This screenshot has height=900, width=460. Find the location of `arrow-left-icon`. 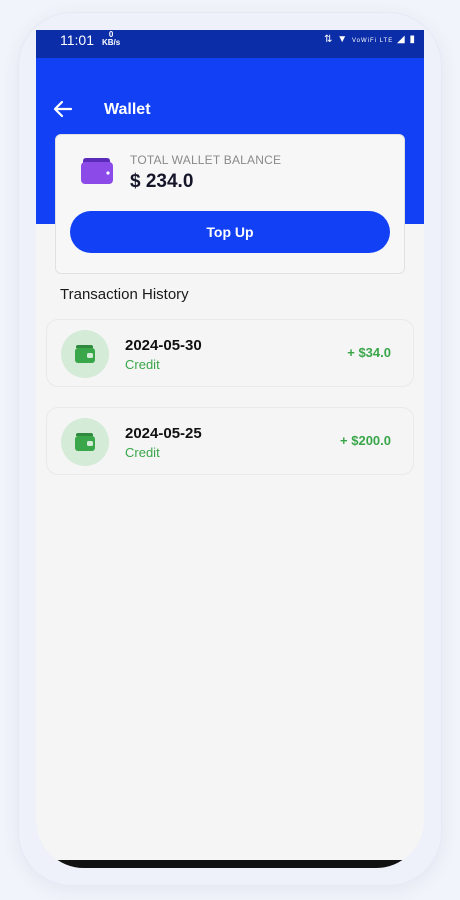

arrow-left-icon is located at coordinates (63, 109).